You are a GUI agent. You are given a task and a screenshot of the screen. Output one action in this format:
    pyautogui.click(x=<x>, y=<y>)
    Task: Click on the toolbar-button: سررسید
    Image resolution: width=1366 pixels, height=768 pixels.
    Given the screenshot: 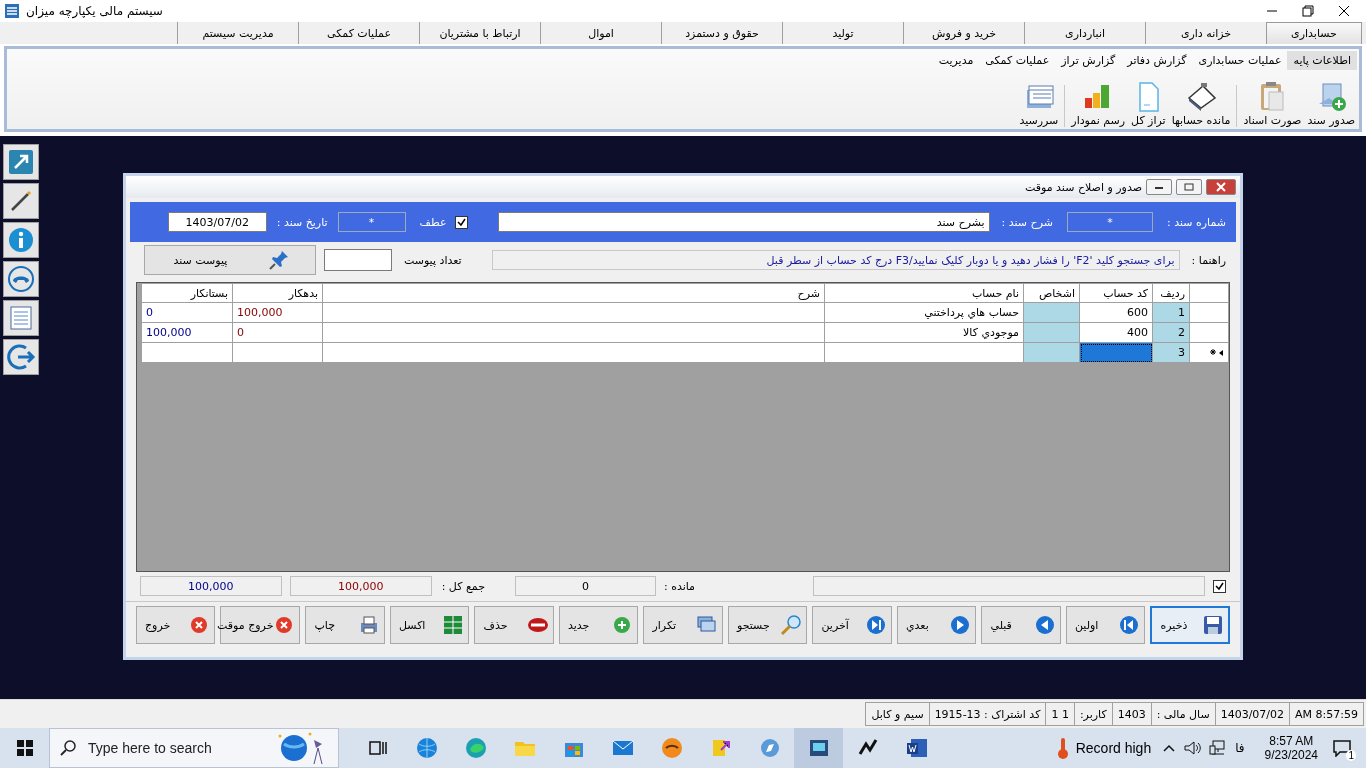 What is the action you would take?
    pyautogui.click(x=1039, y=103)
    